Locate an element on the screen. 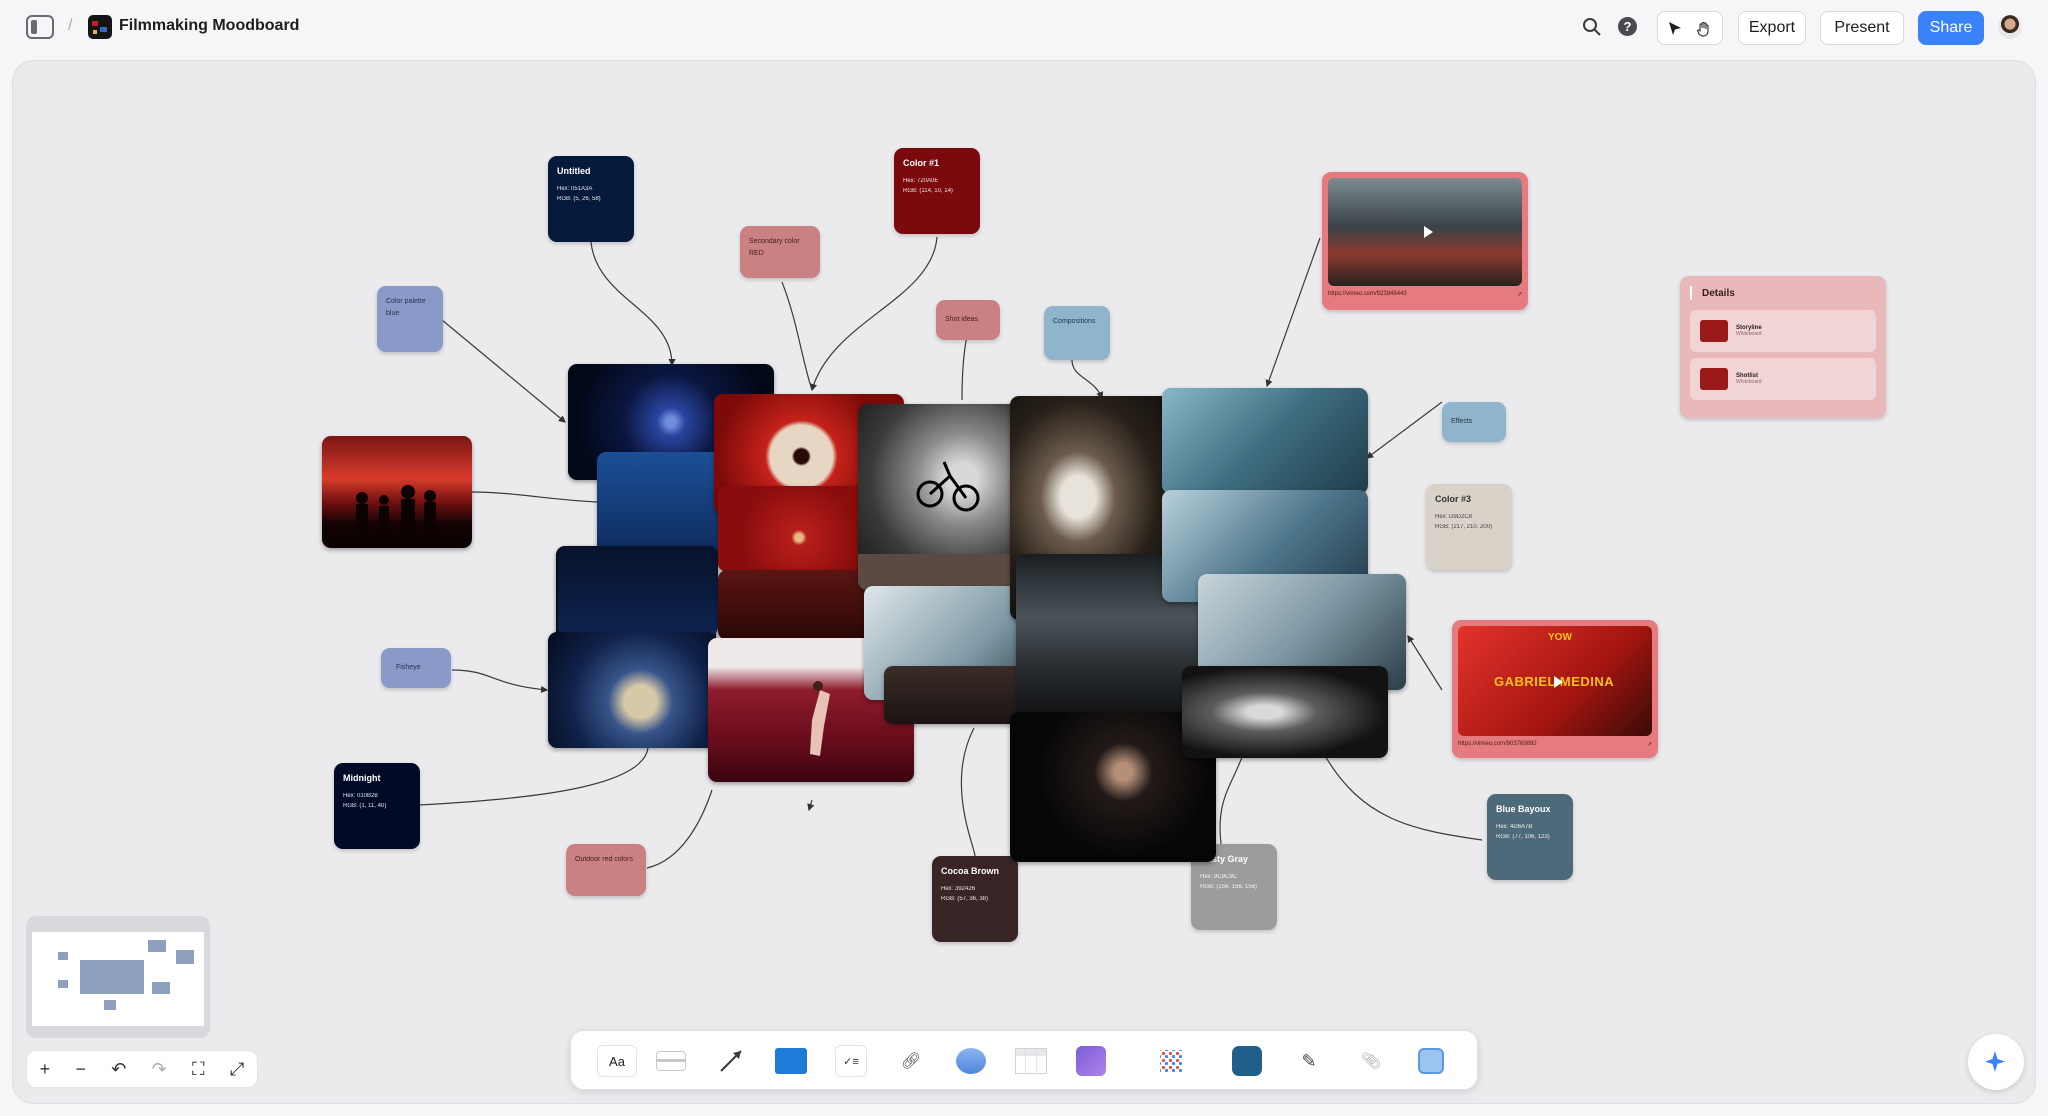 The height and width of the screenshot is (1116, 2048). photo-red-wall is located at coordinates (793, 529).